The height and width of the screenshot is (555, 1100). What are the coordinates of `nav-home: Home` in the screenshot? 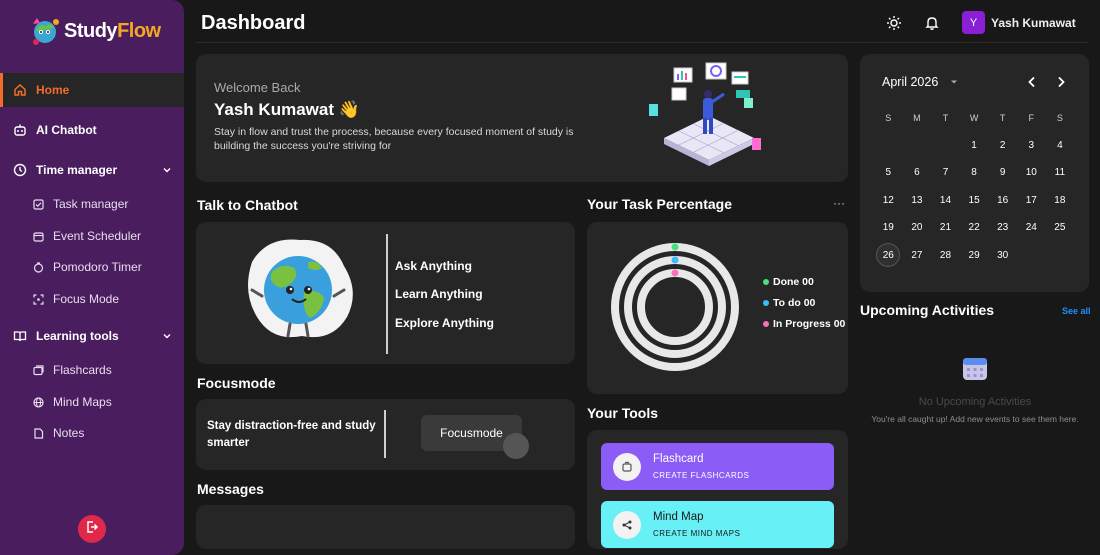 It's located at (92, 90).